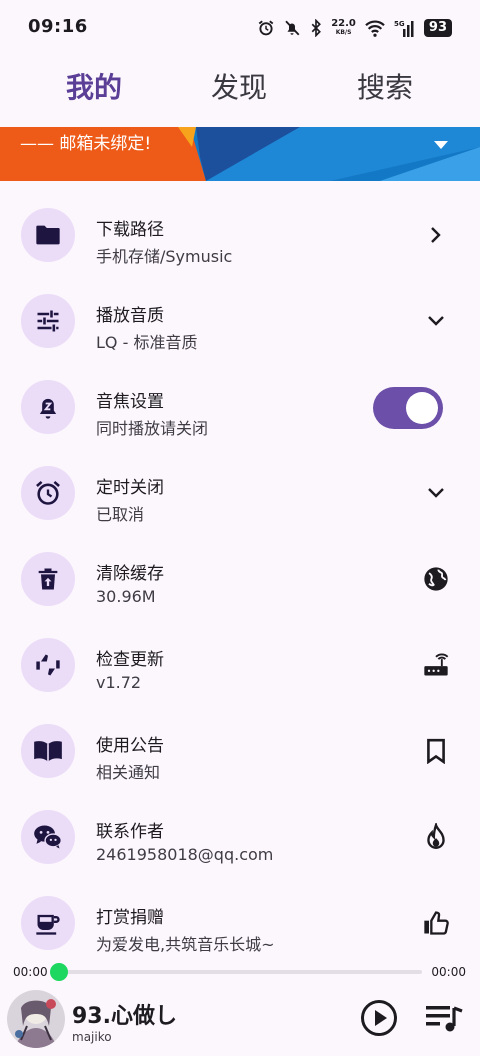  Describe the element at coordinates (86, 144) in the screenshot. I see `banner-label: —— 邮箱未绑定!` at that location.